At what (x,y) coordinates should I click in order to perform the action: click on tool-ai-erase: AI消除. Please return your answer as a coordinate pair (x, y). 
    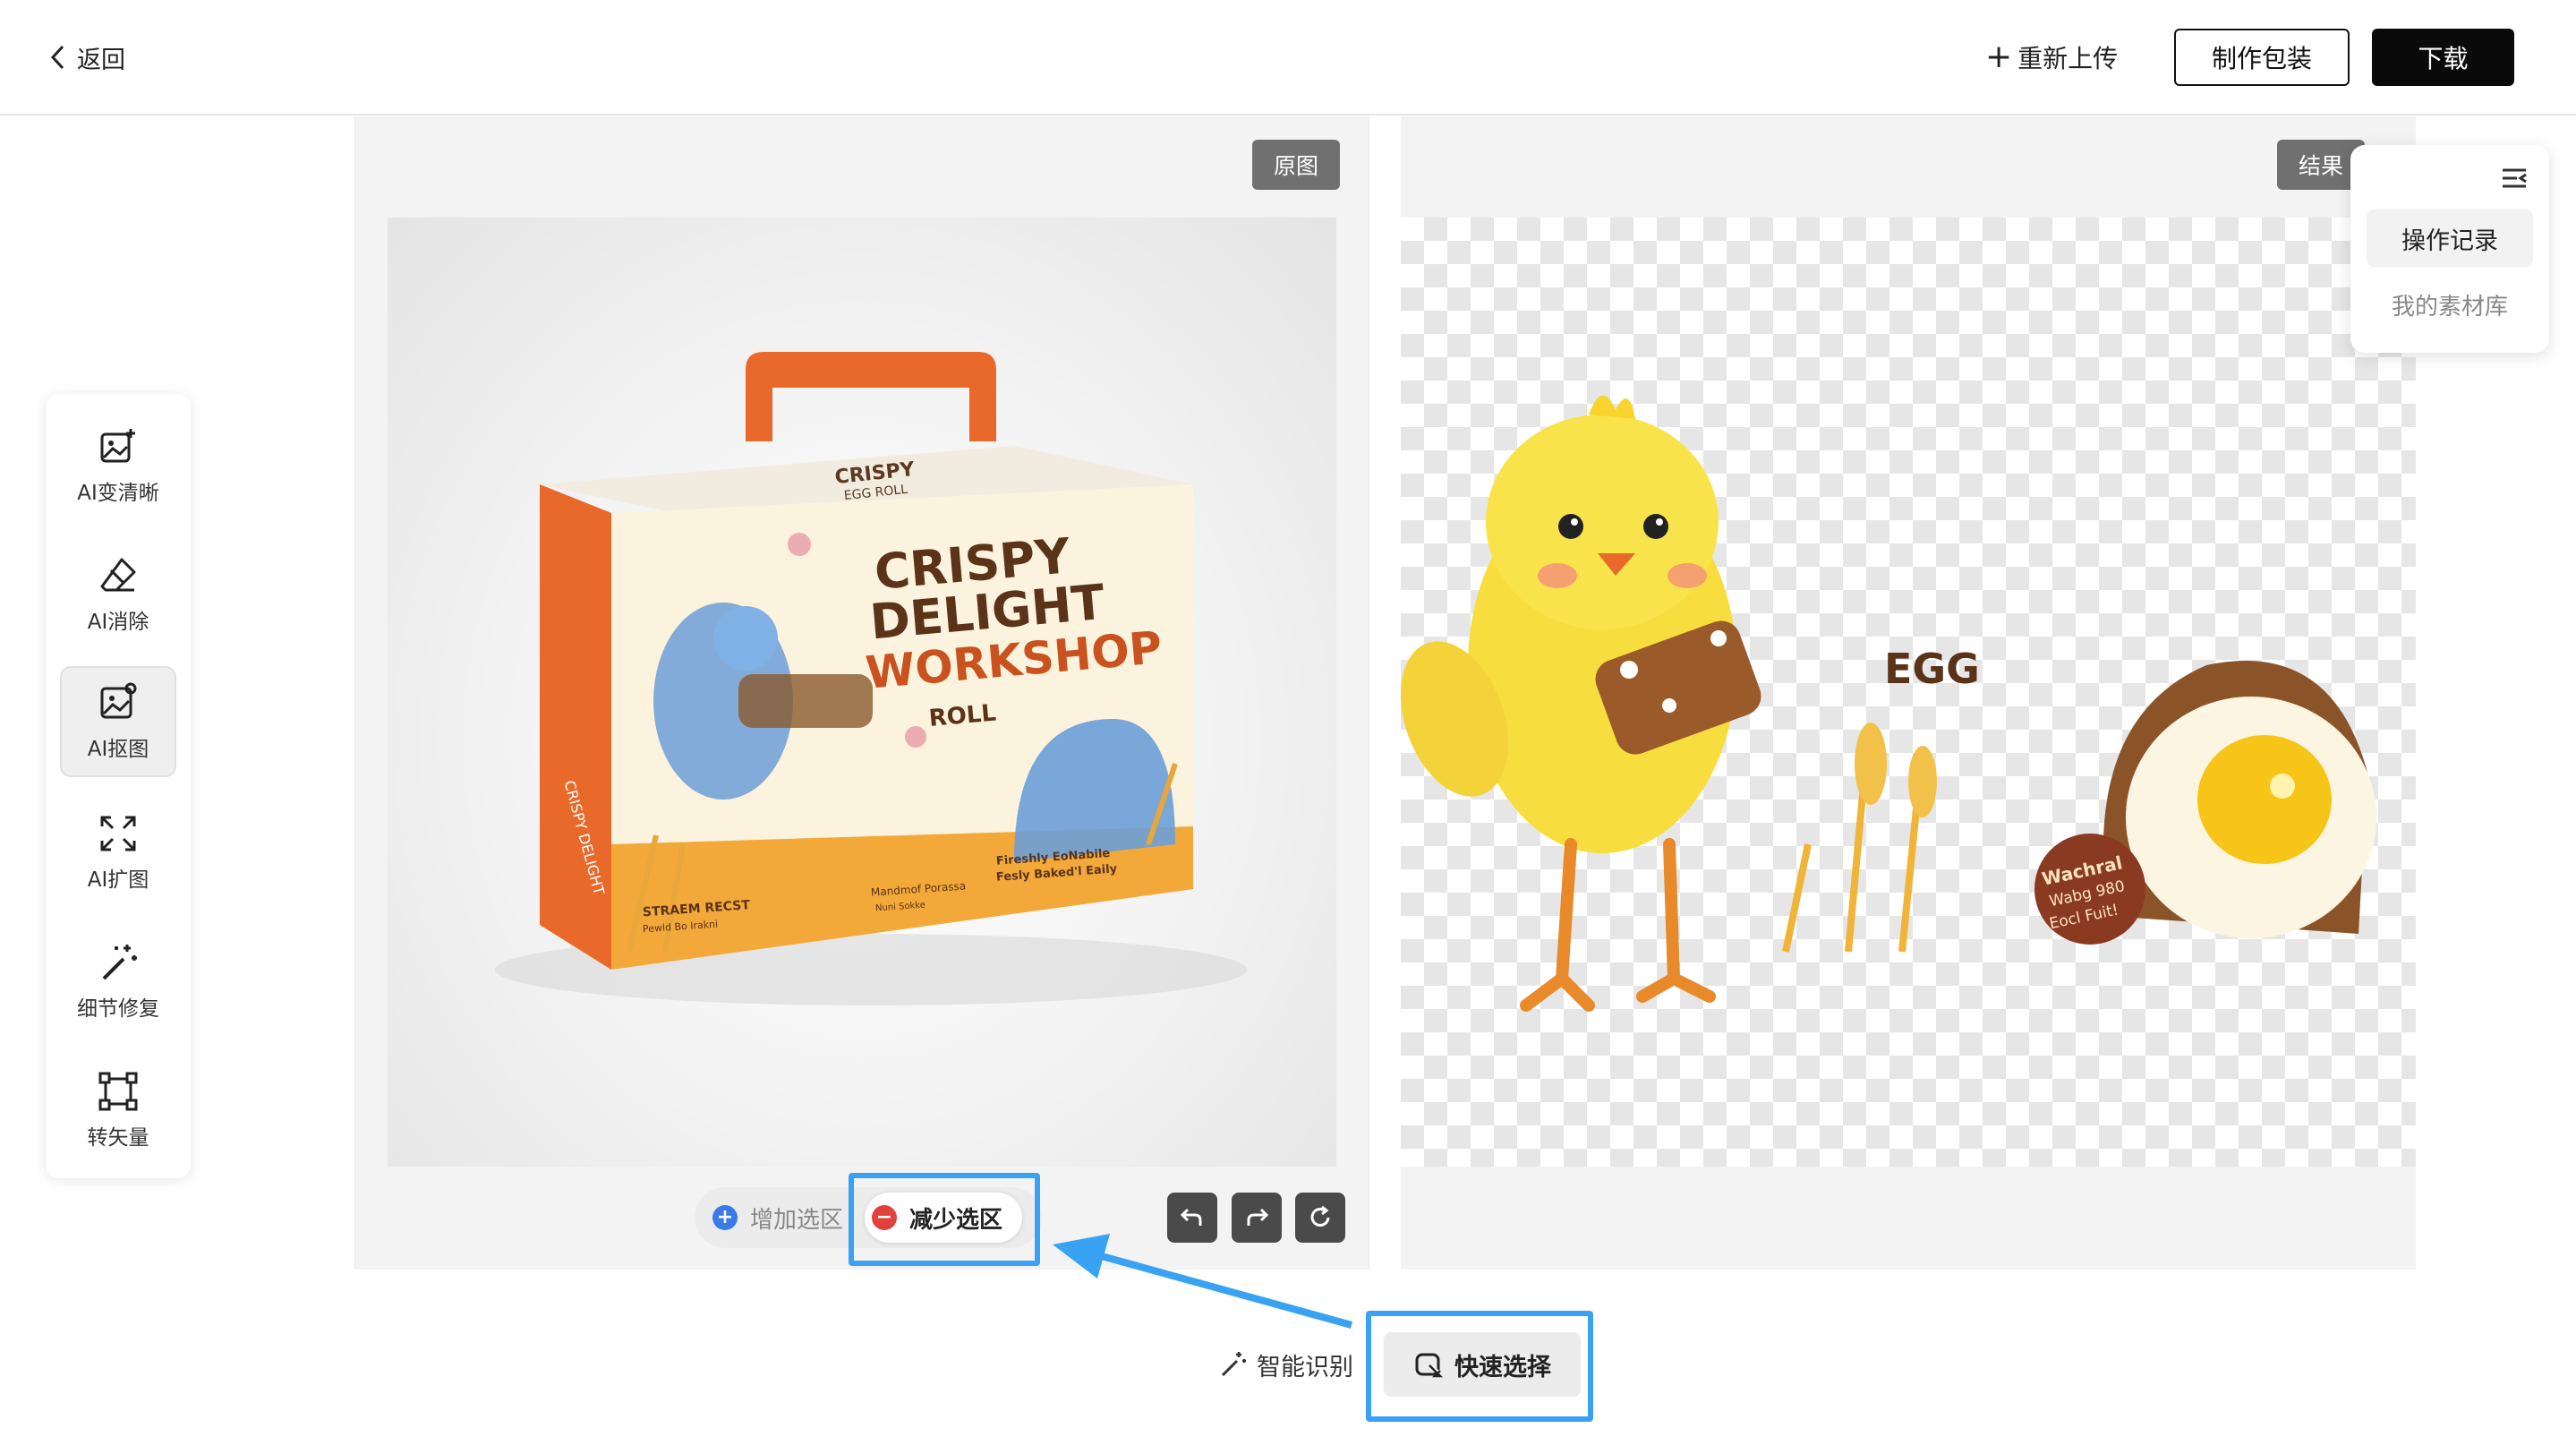
    Looking at the image, I should click on (118, 594).